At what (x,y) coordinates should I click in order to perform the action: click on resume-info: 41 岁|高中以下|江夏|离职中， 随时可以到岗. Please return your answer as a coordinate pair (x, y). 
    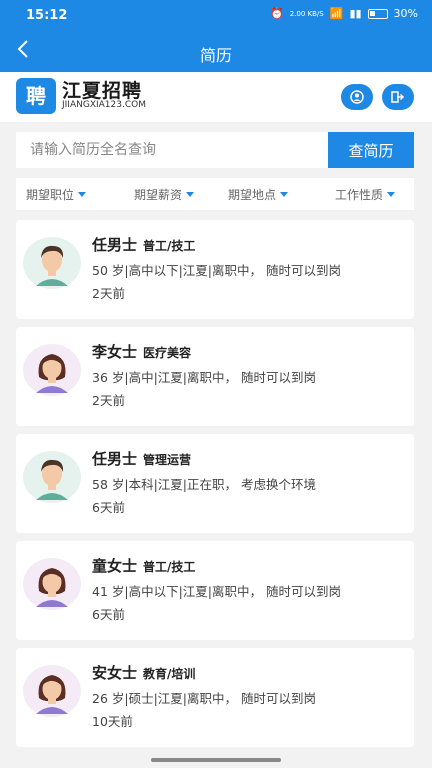
    Looking at the image, I should click on (216, 591).